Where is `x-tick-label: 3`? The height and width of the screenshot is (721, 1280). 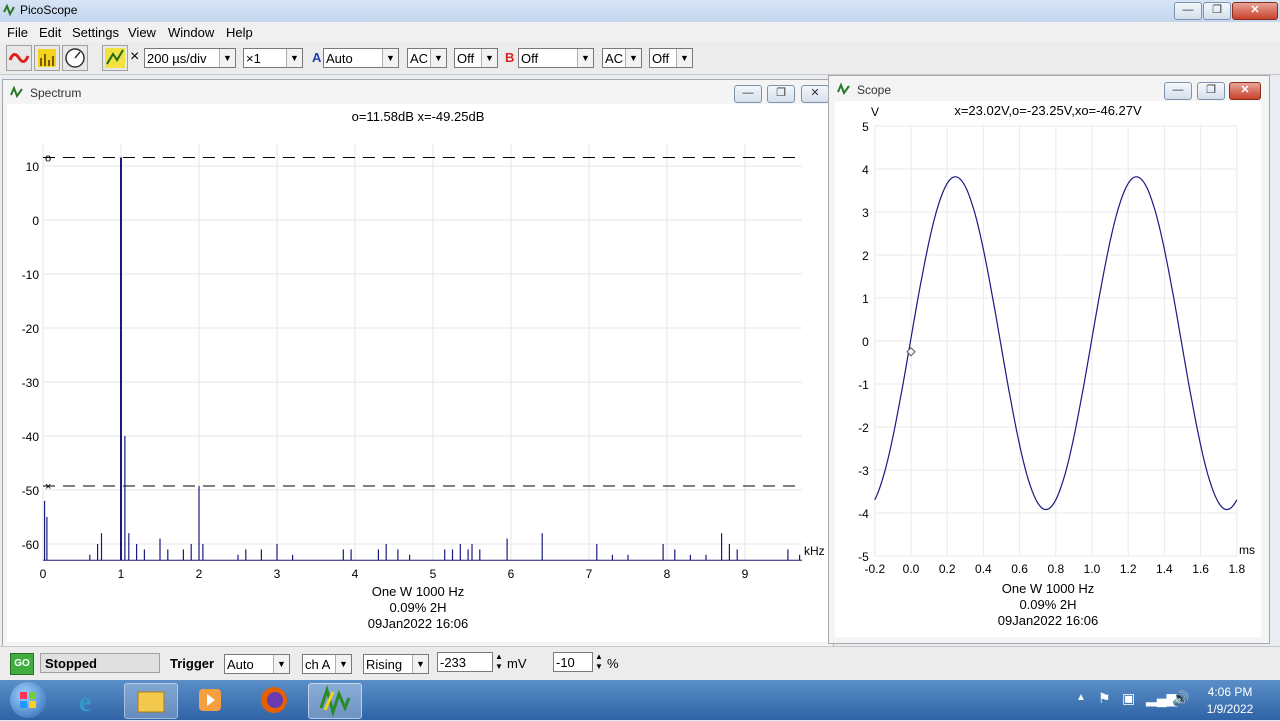 x-tick-label: 3 is located at coordinates (277, 574).